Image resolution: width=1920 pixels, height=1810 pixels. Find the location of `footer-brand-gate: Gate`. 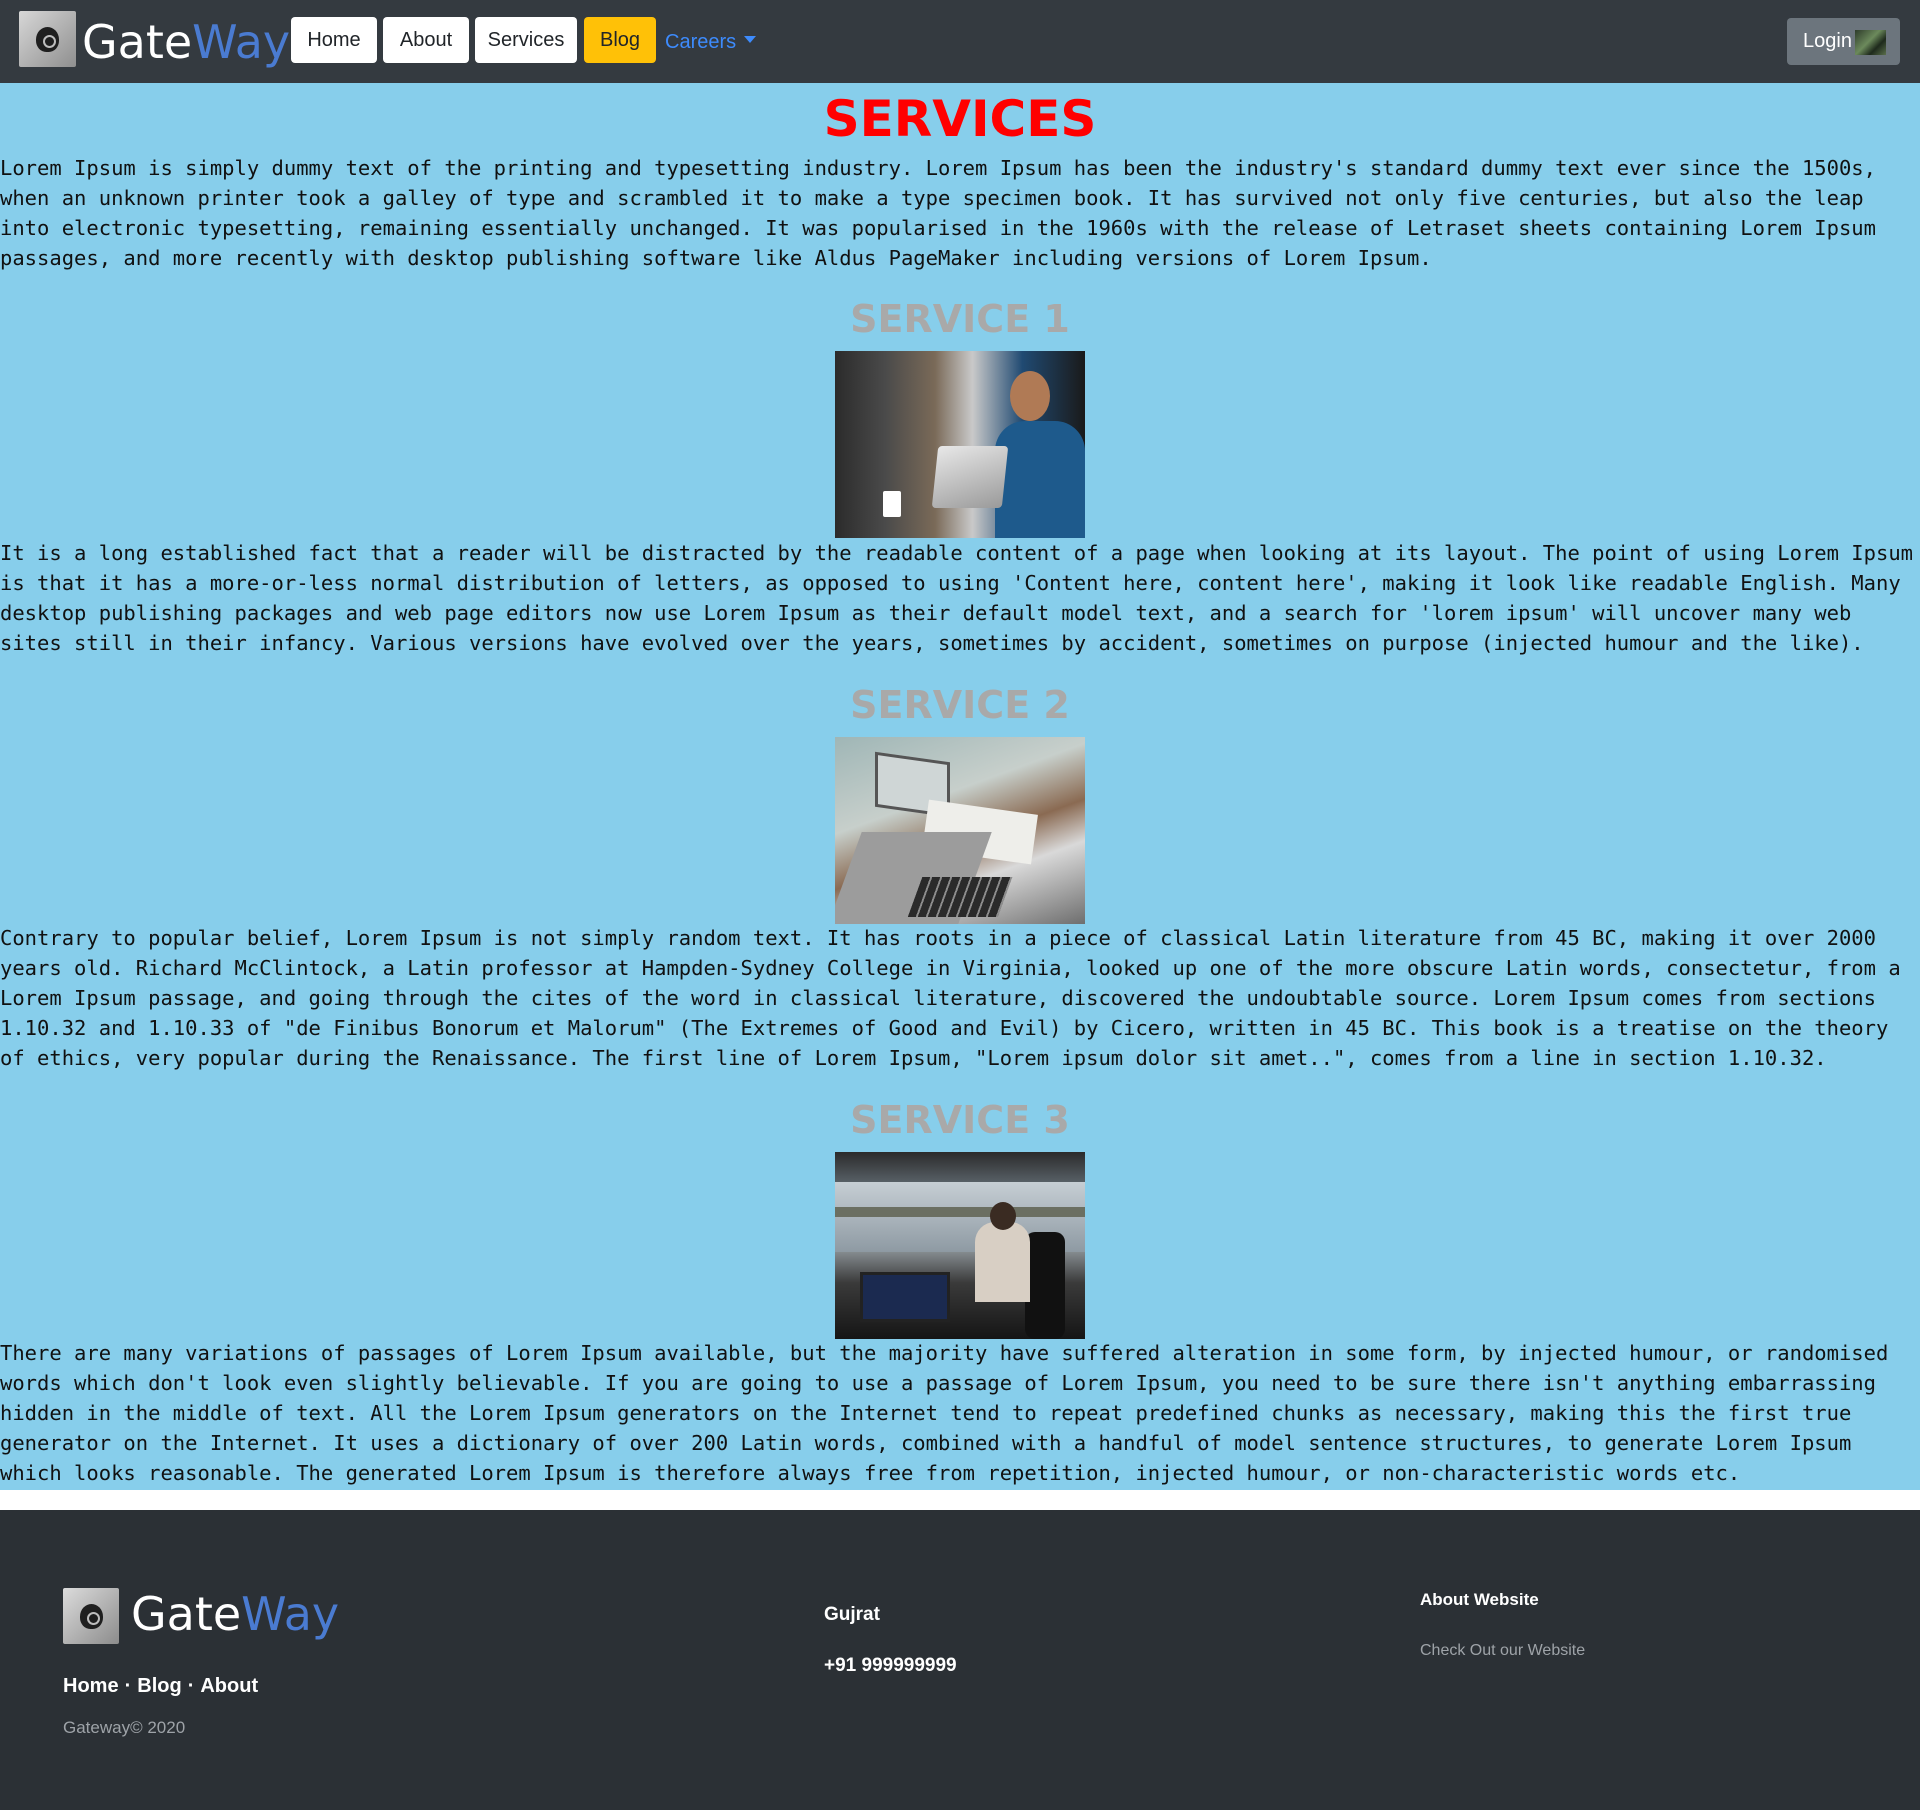

footer-brand-gate: Gate is located at coordinates (186, 1614).